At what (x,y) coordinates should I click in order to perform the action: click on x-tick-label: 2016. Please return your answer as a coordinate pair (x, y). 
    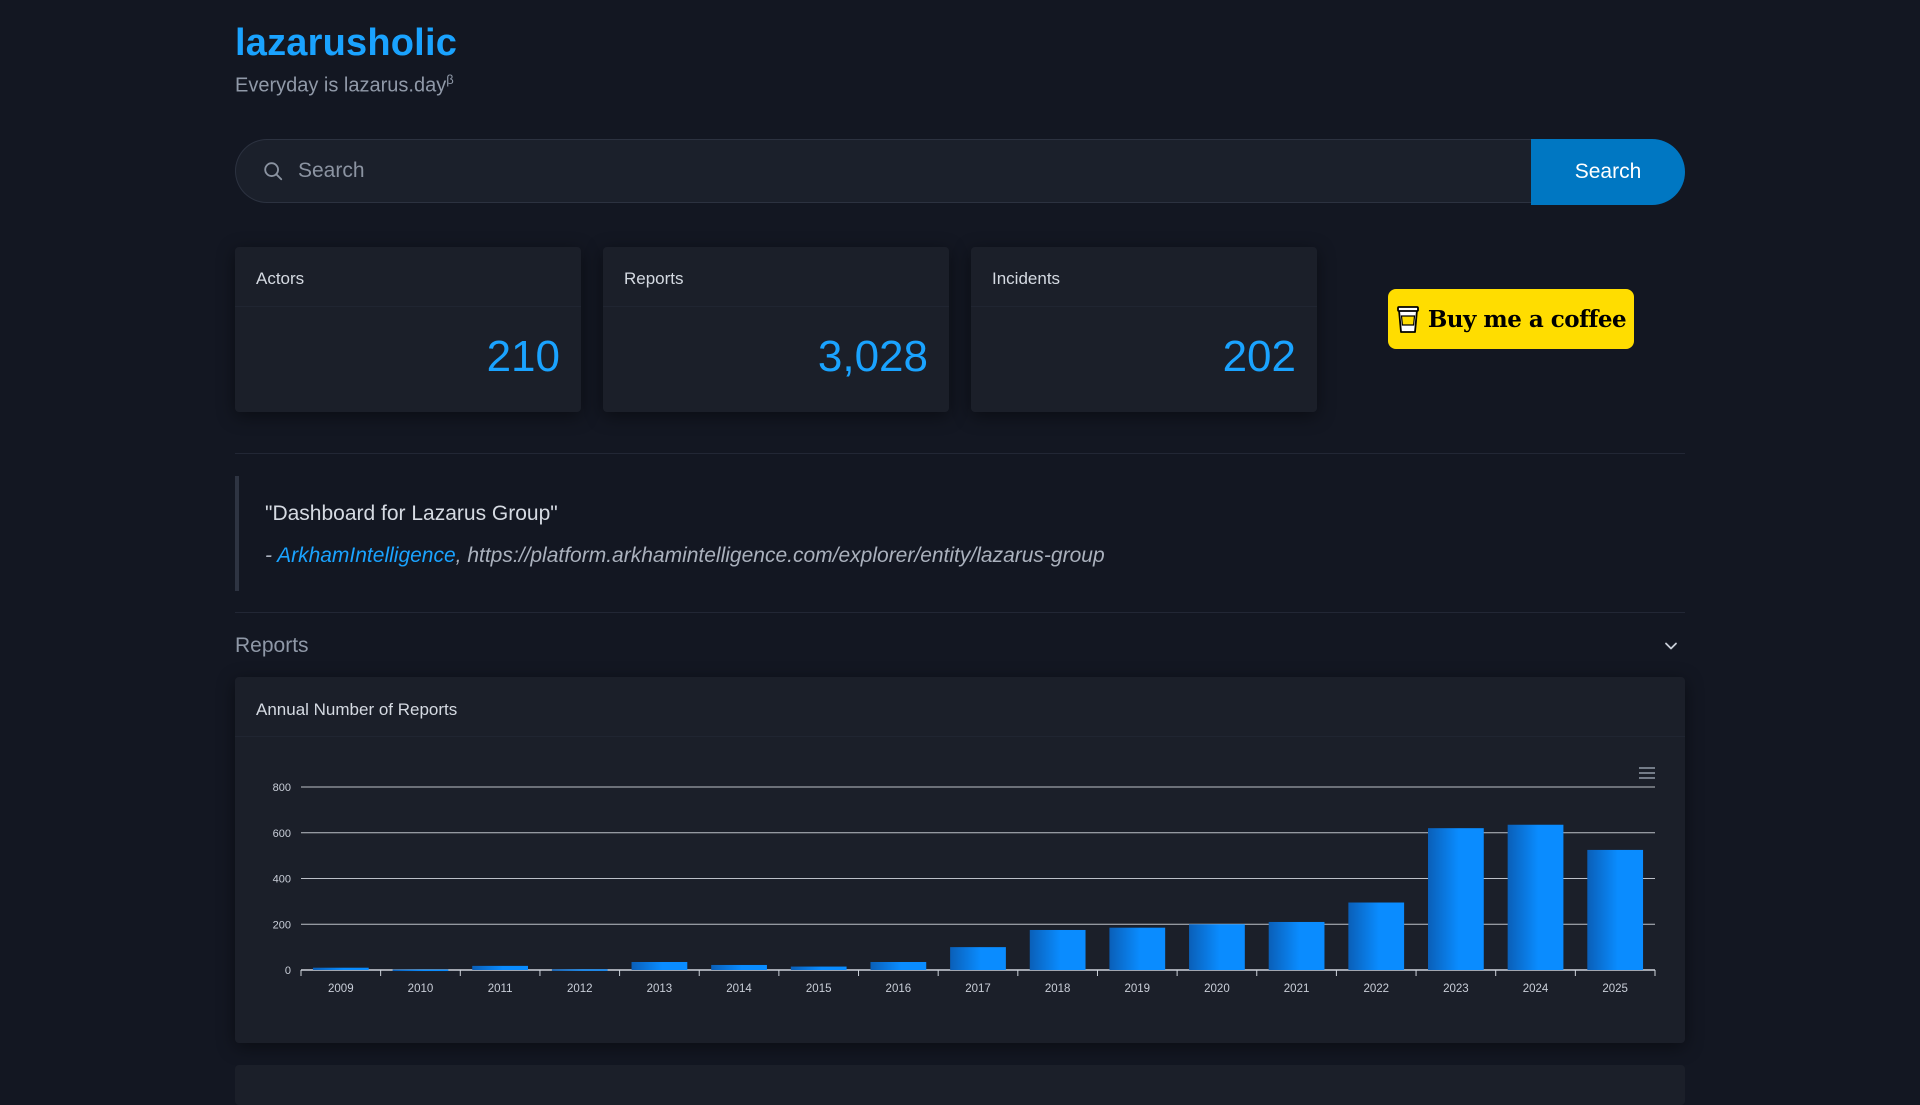
    Looking at the image, I should click on (899, 989).